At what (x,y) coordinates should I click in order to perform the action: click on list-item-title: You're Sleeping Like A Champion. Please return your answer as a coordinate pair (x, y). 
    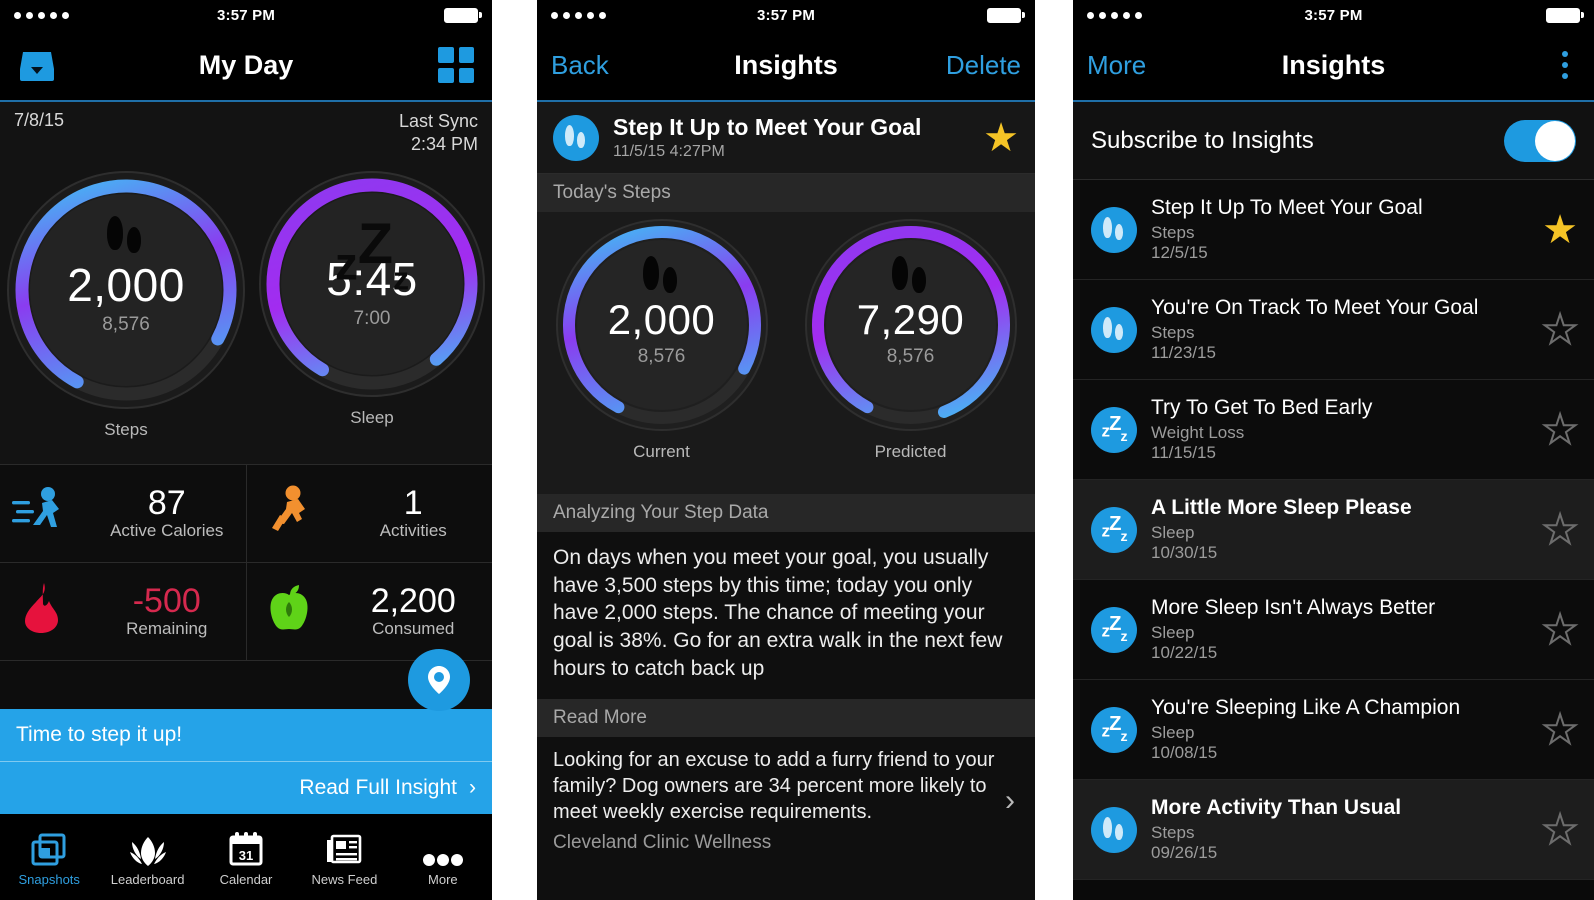
    Looking at the image, I should click on (1306, 707).